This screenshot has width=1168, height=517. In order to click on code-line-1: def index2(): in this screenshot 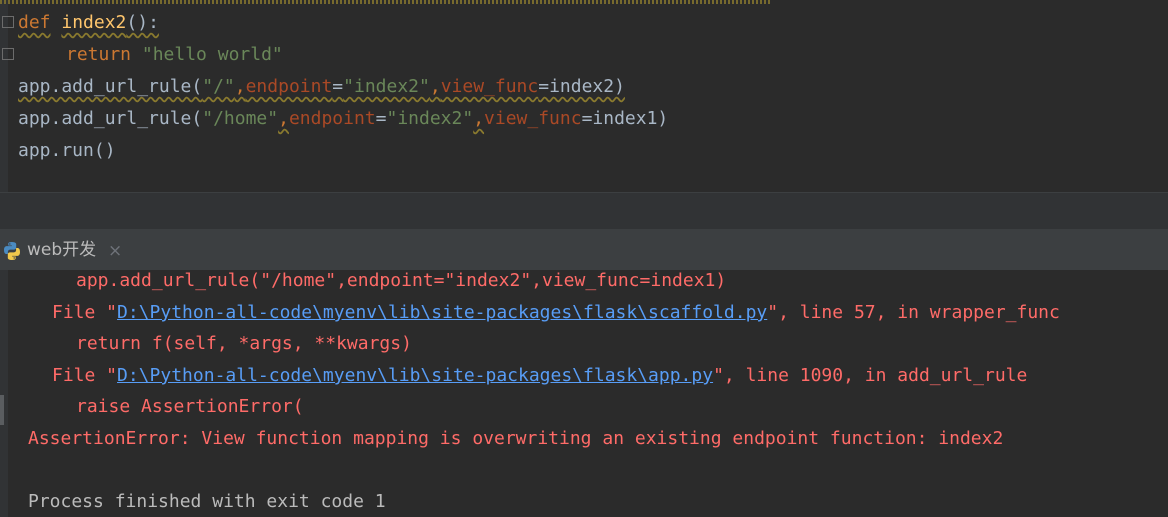, I will do `click(88, 23)`.